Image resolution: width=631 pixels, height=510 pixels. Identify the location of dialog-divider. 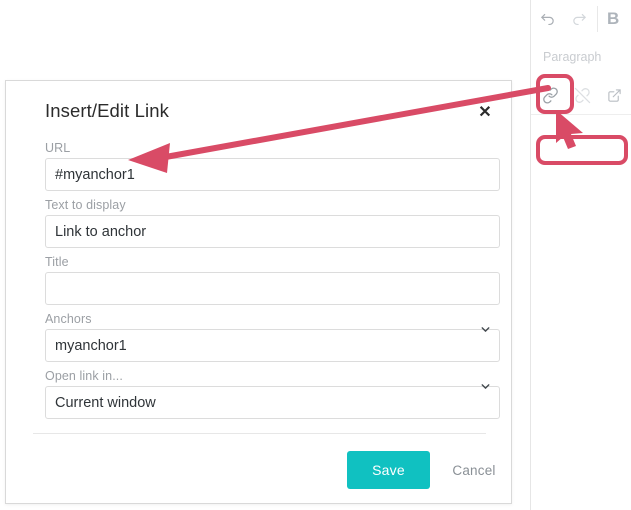
(259, 433).